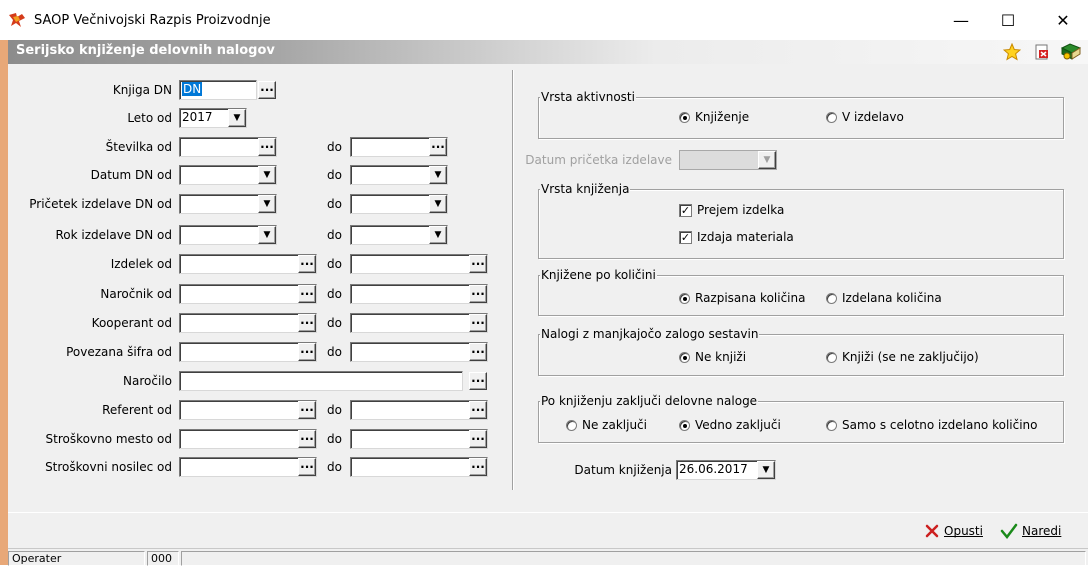  What do you see at coordinates (131, 175) in the screenshot?
I see `datum-dn-od-label: Datum DN od` at bounding box center [131, 175].